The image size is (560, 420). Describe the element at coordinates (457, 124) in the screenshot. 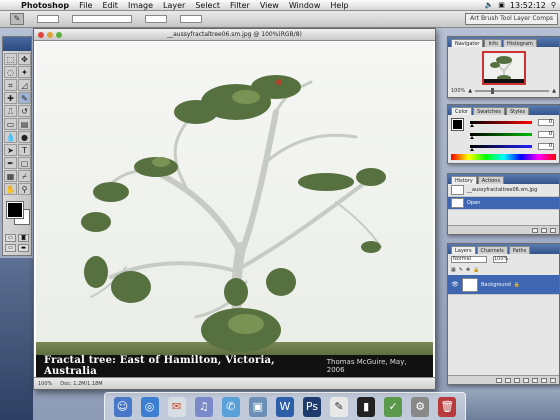

I see `color-palette-foreground-swatch` at that location.